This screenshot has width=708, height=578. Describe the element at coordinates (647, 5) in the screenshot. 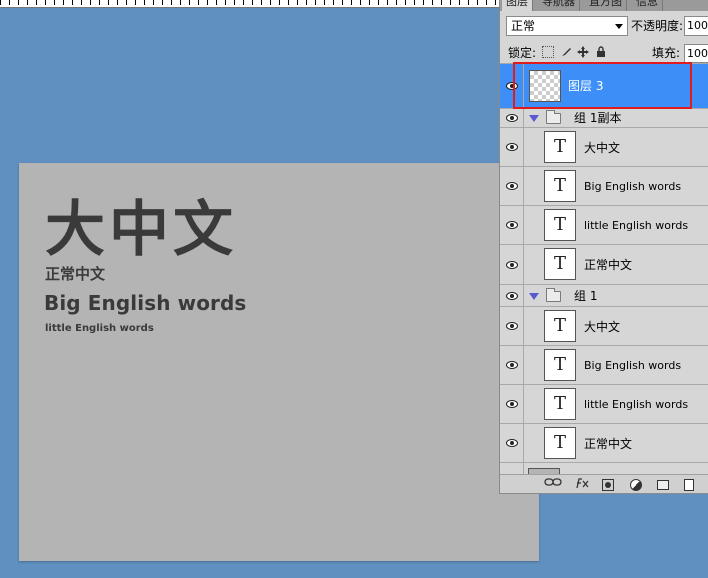

I see `tab-info: 信息` at that location.